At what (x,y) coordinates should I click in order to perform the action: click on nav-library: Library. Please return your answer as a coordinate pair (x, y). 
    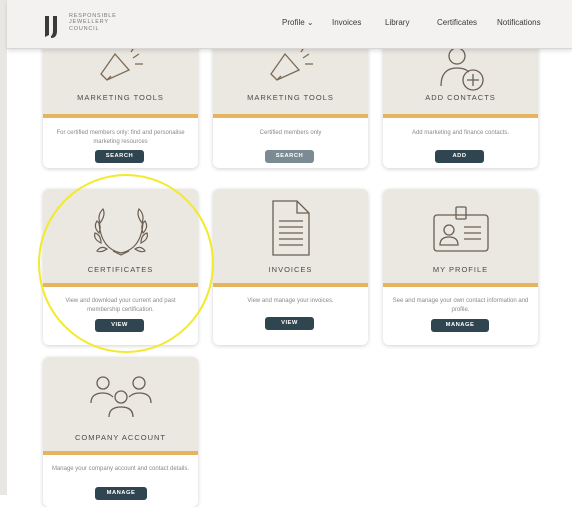
    Looking at the image, I should click on (397, 22).